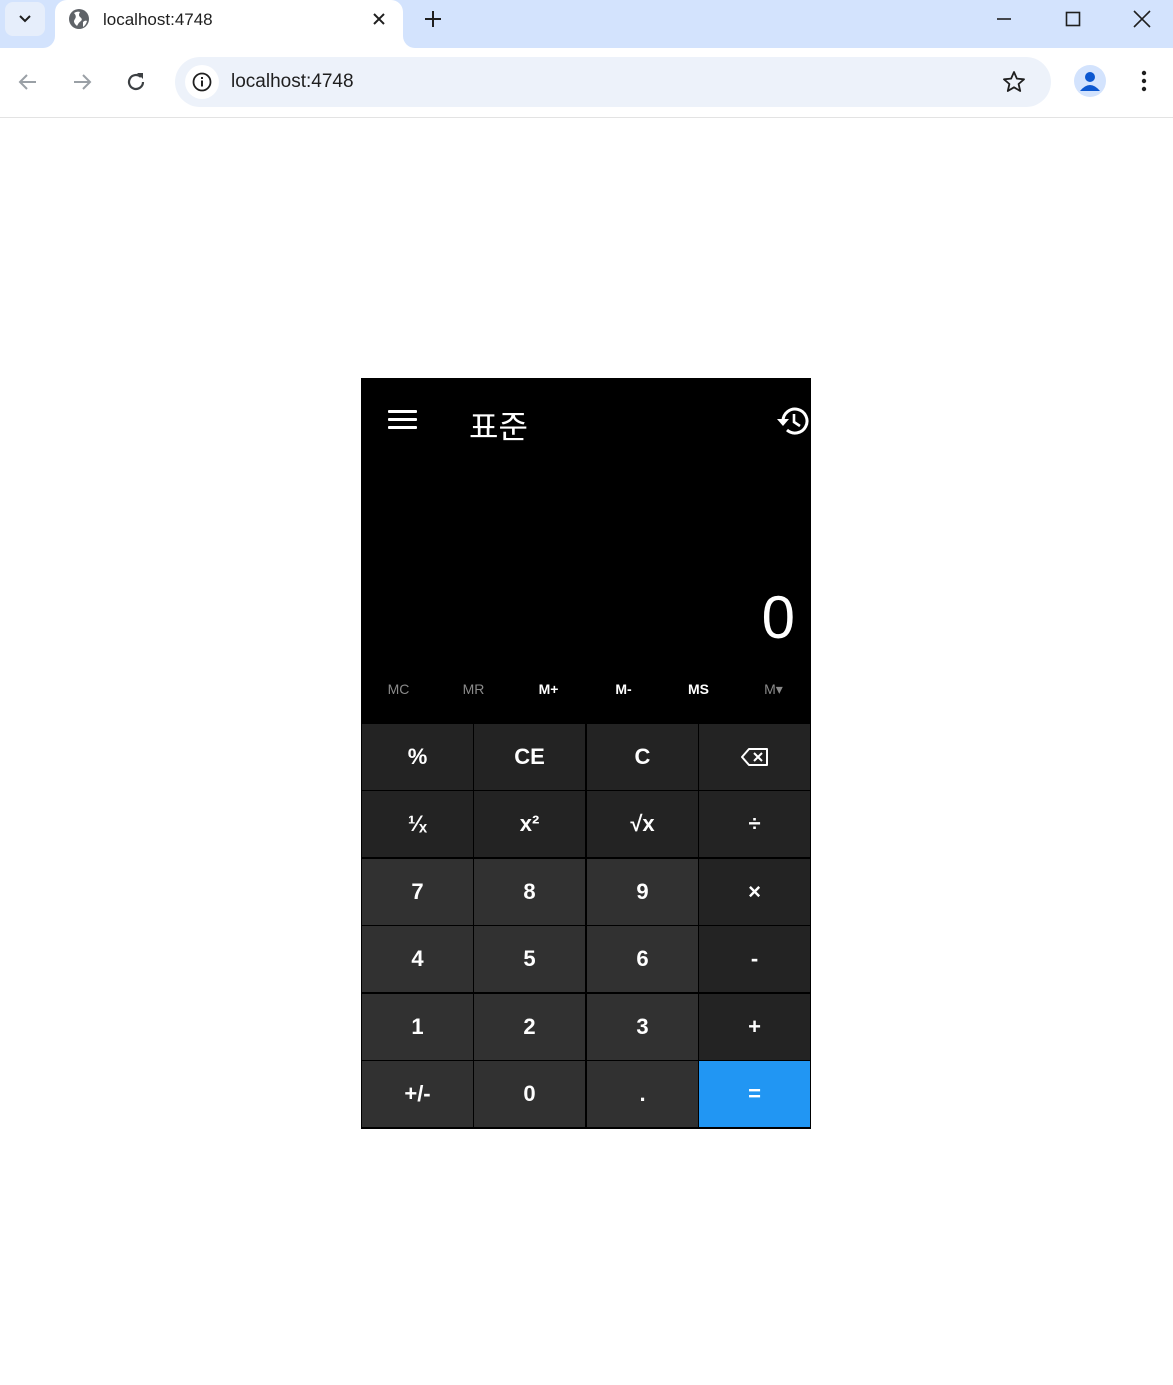 The image size is (1173, 1385). I want to click on equals-button: =, so click(754, 1094).